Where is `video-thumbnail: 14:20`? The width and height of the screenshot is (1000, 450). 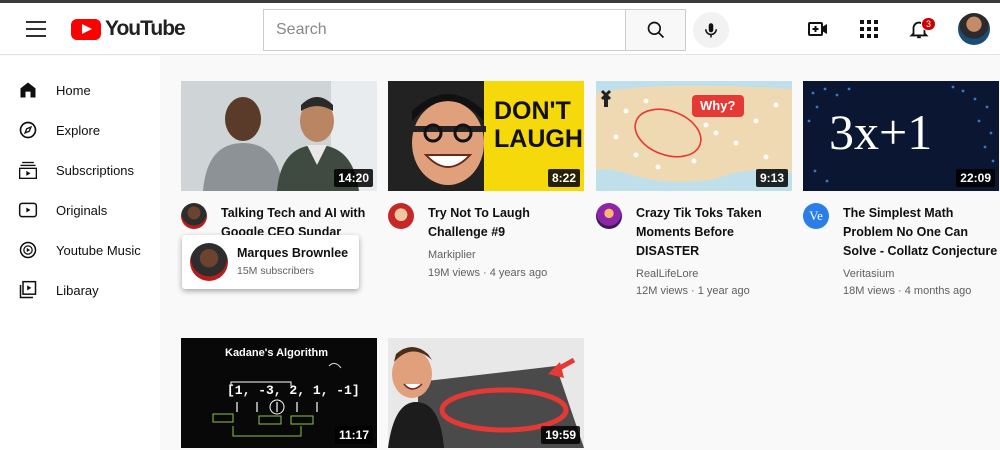
video-thumbnail: 14:20 is located at coordinates (279, 136).